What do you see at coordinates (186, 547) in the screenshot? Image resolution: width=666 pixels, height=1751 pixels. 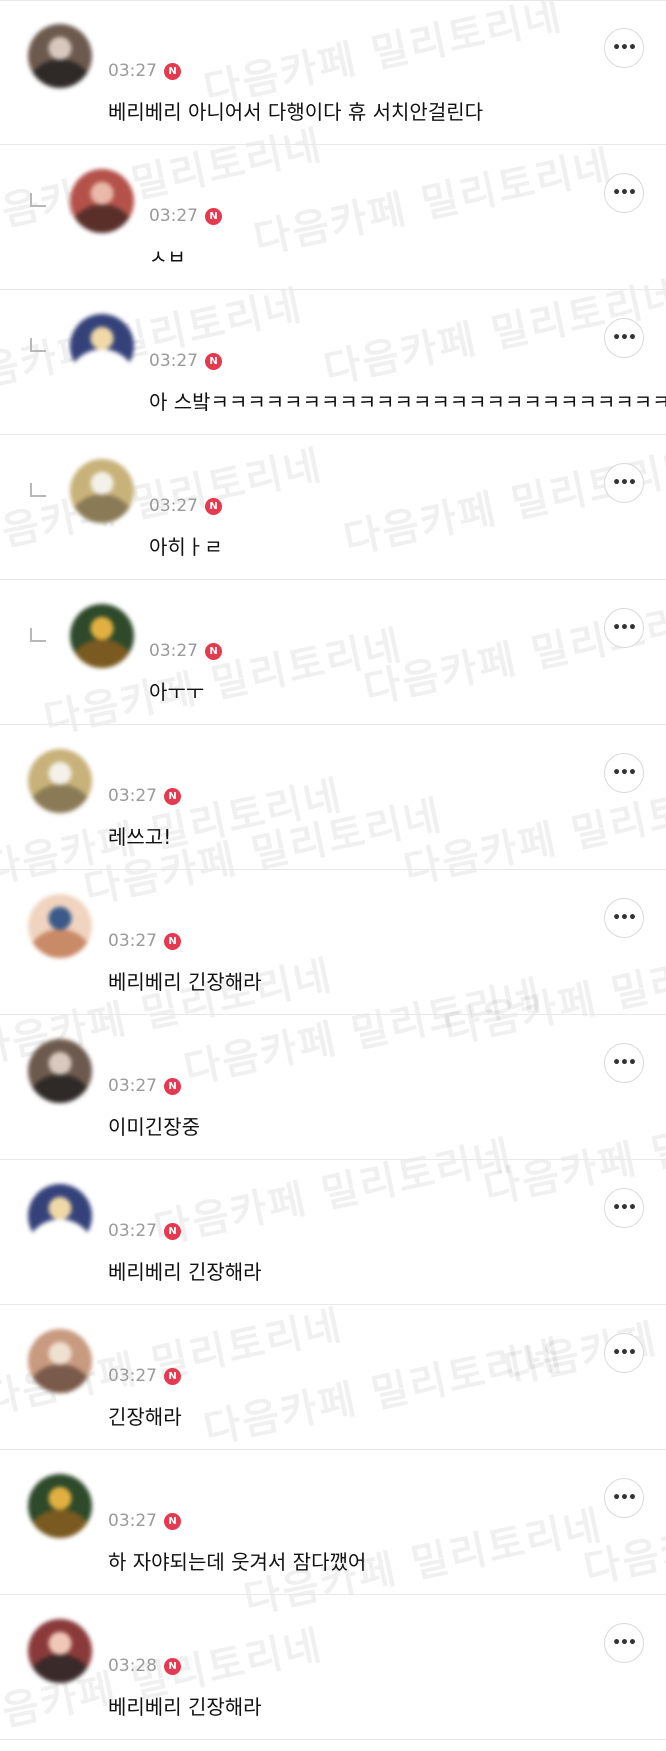 I see `comment-text: 아히ㅏㄹ` at bounding box center [186, 547].